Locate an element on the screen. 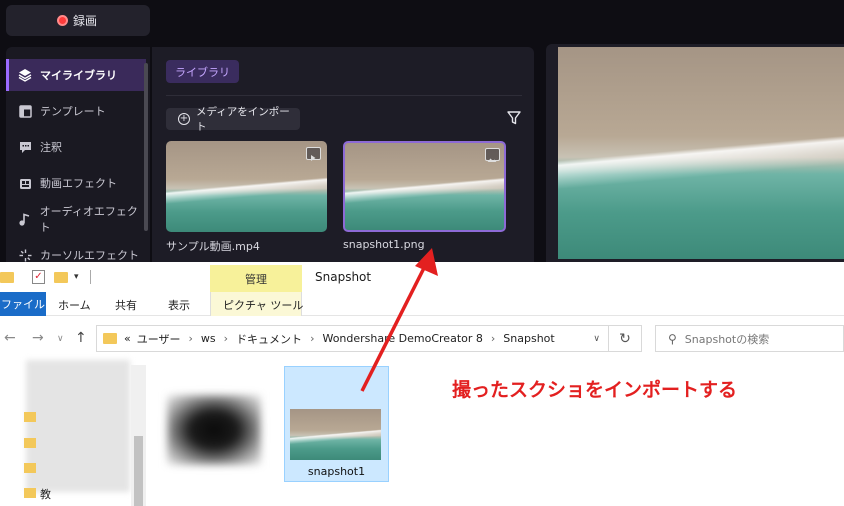 The image size is (844, 506). tab-picture-tools: ピクチャ ツール is located at coordinates (263, 305).